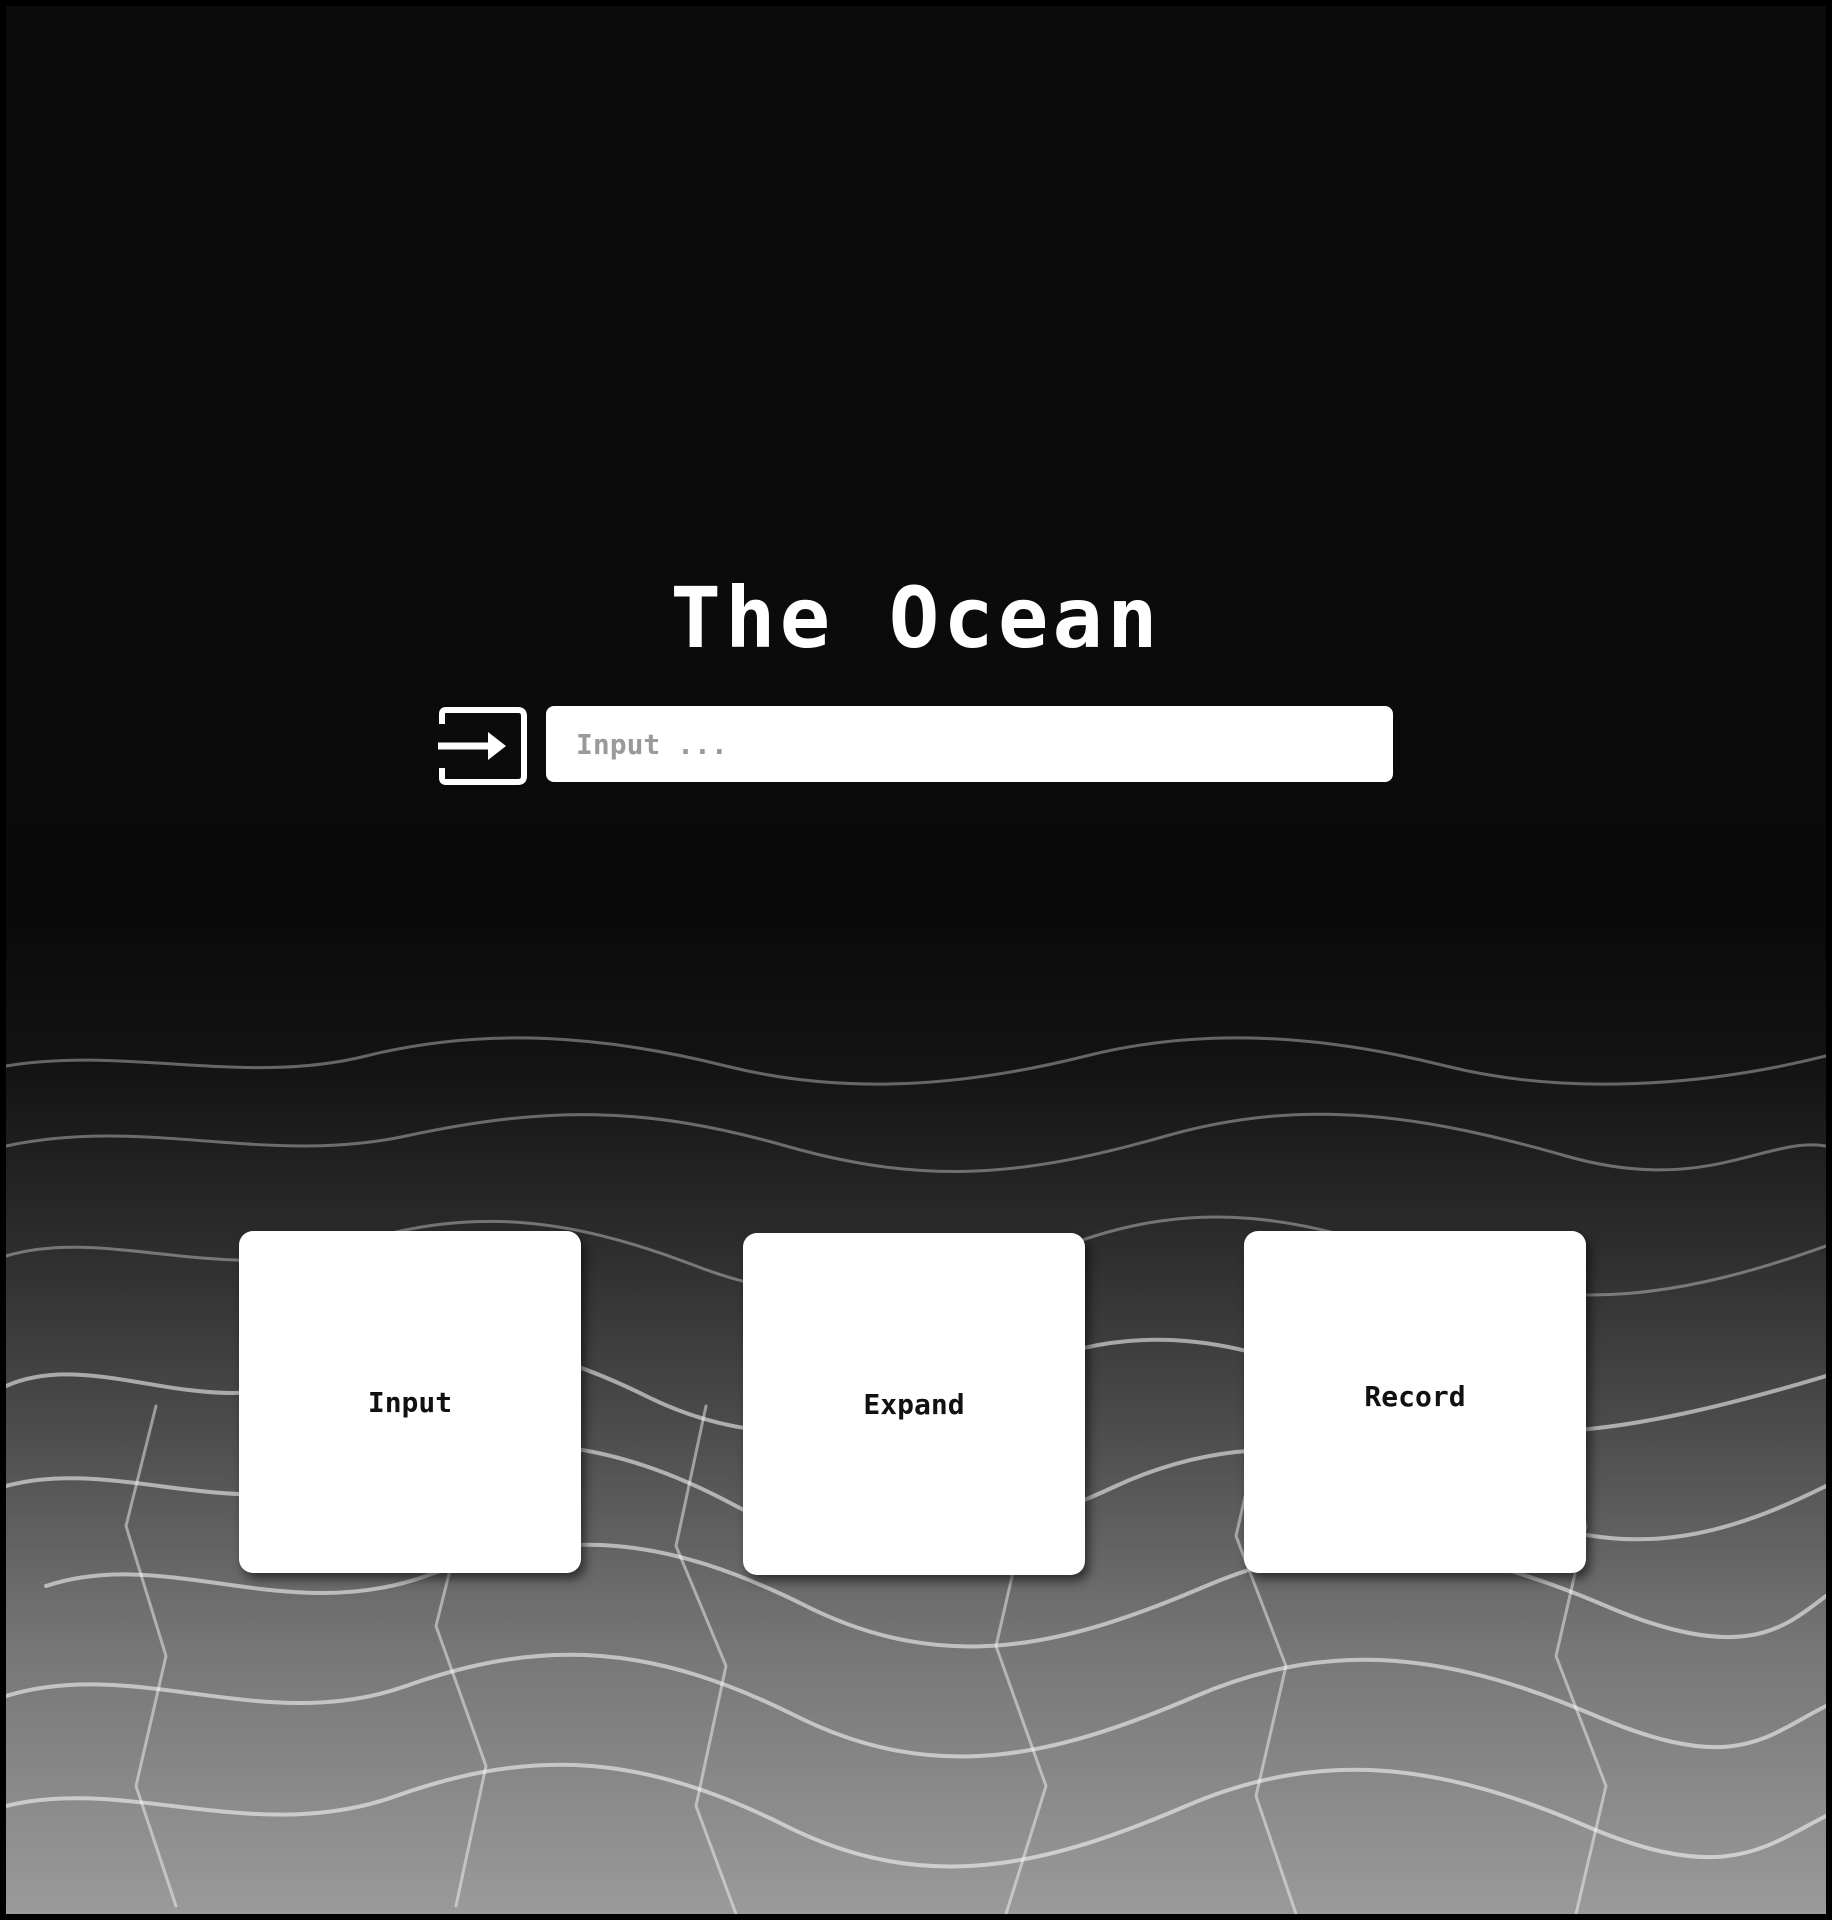 This screenshot has width=1832, height=1920. I want to click on record-card-button: Record, so click(1415, 1402).